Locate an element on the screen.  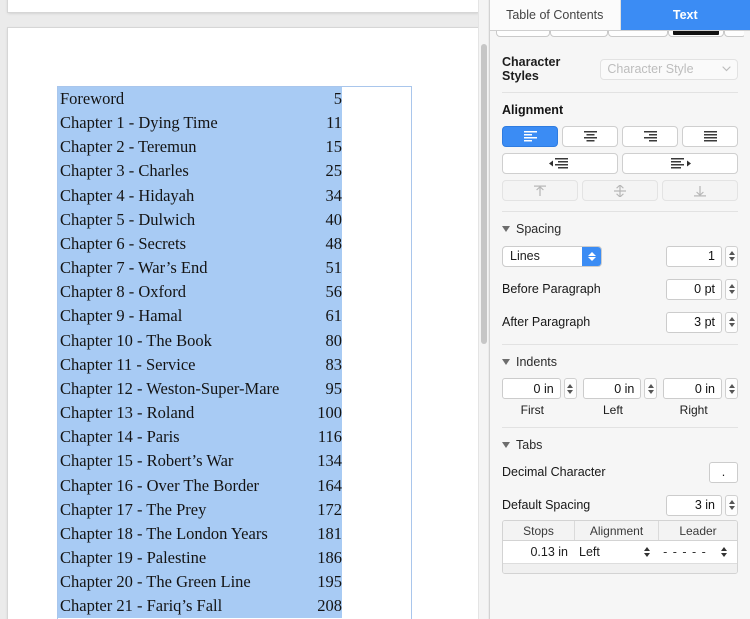
indent-right-stepper is located at coordinates (732, 388).